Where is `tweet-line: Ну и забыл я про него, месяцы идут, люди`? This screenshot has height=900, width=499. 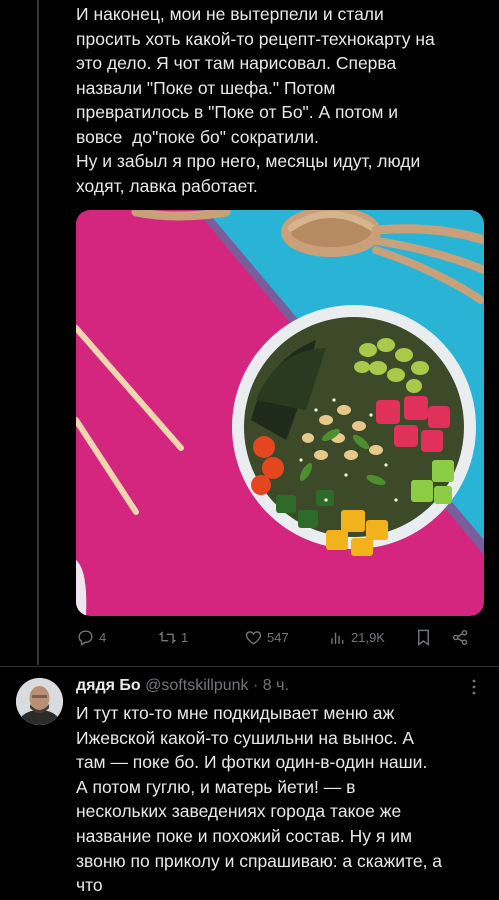 tweet-line: Ну и забыл я про него, месяцы идут, люди is located at coordinates (248, 161).